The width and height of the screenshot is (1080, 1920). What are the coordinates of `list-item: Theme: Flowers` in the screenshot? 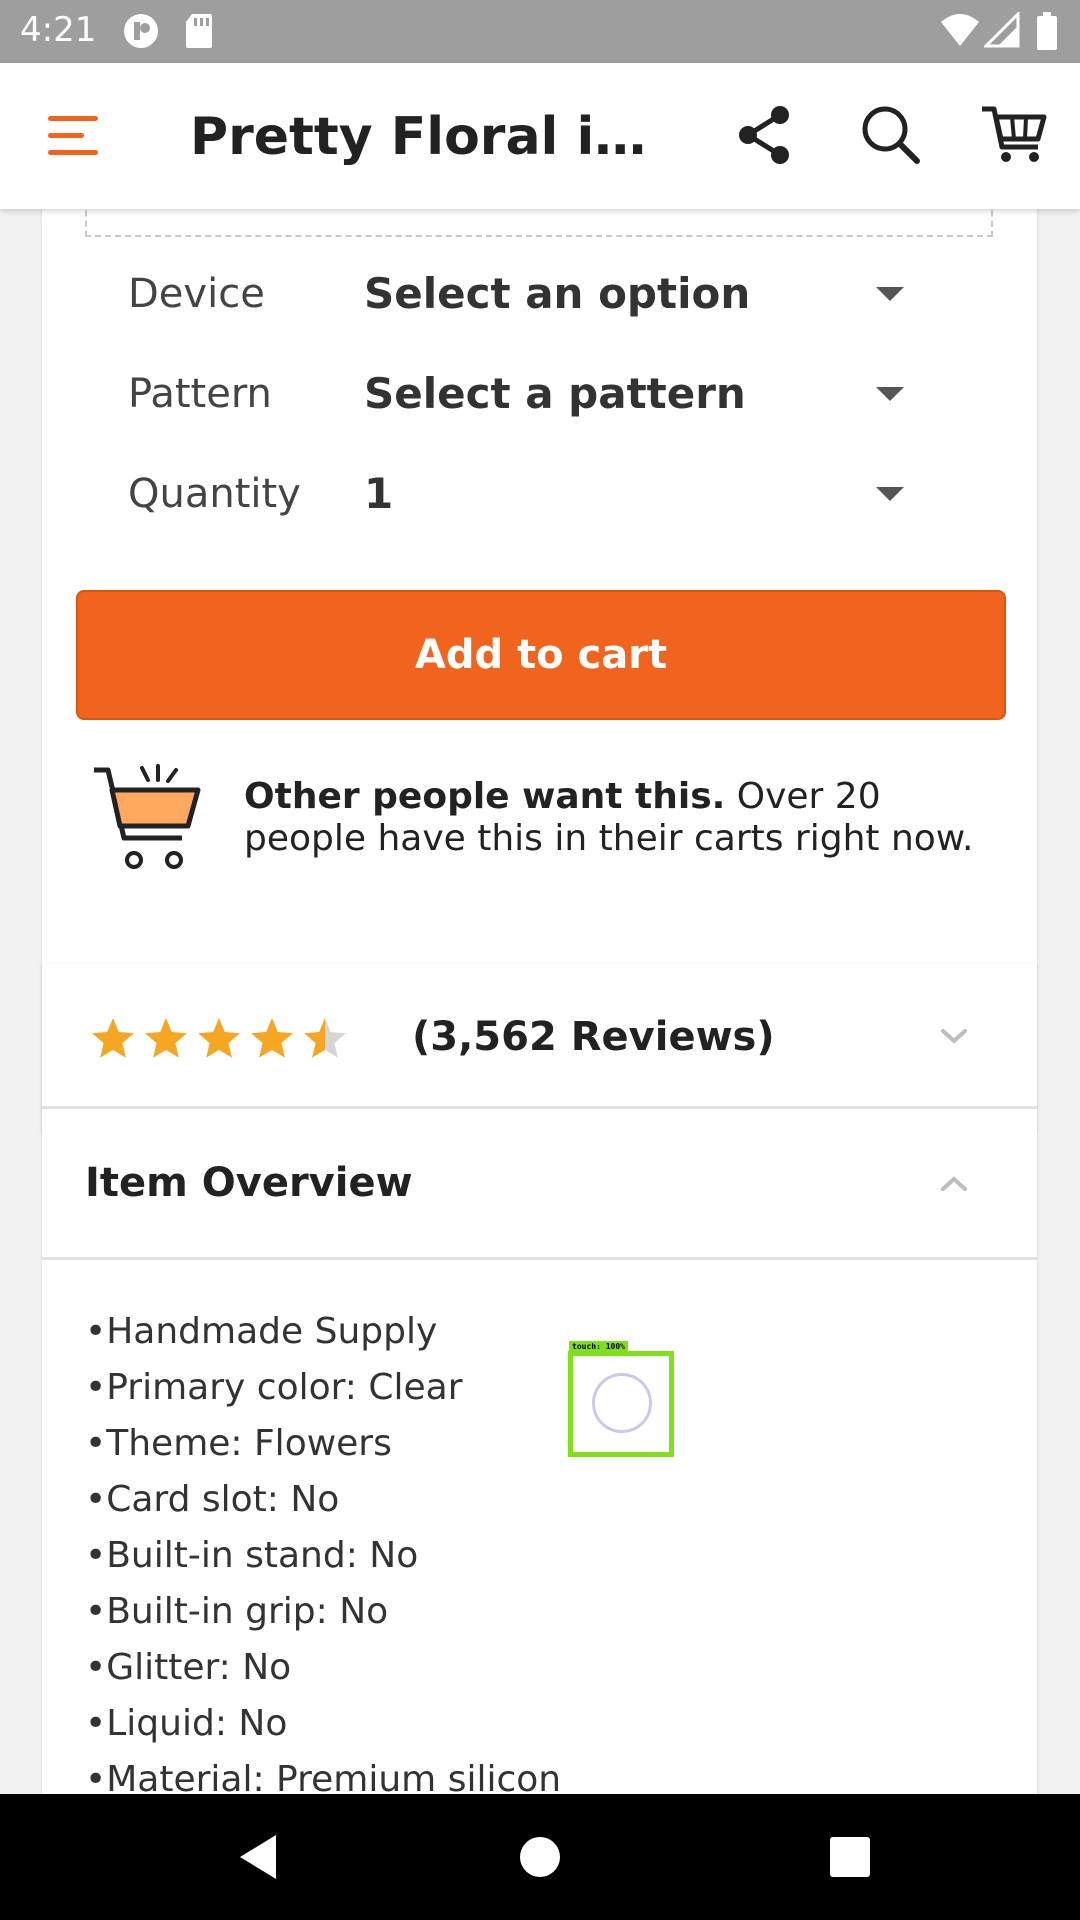 It's located at (435, 1444).